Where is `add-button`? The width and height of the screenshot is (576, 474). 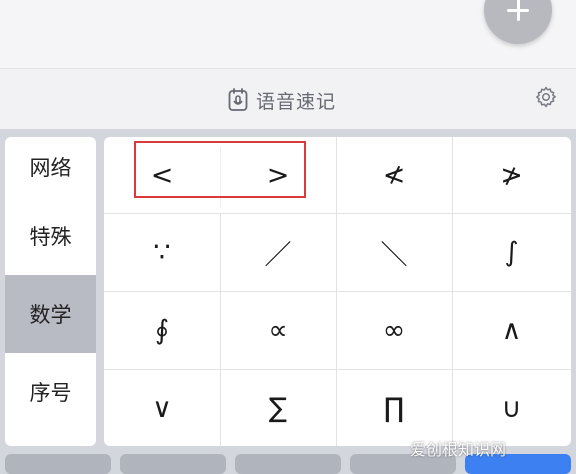 add-button is located at coordinates (518, 22).